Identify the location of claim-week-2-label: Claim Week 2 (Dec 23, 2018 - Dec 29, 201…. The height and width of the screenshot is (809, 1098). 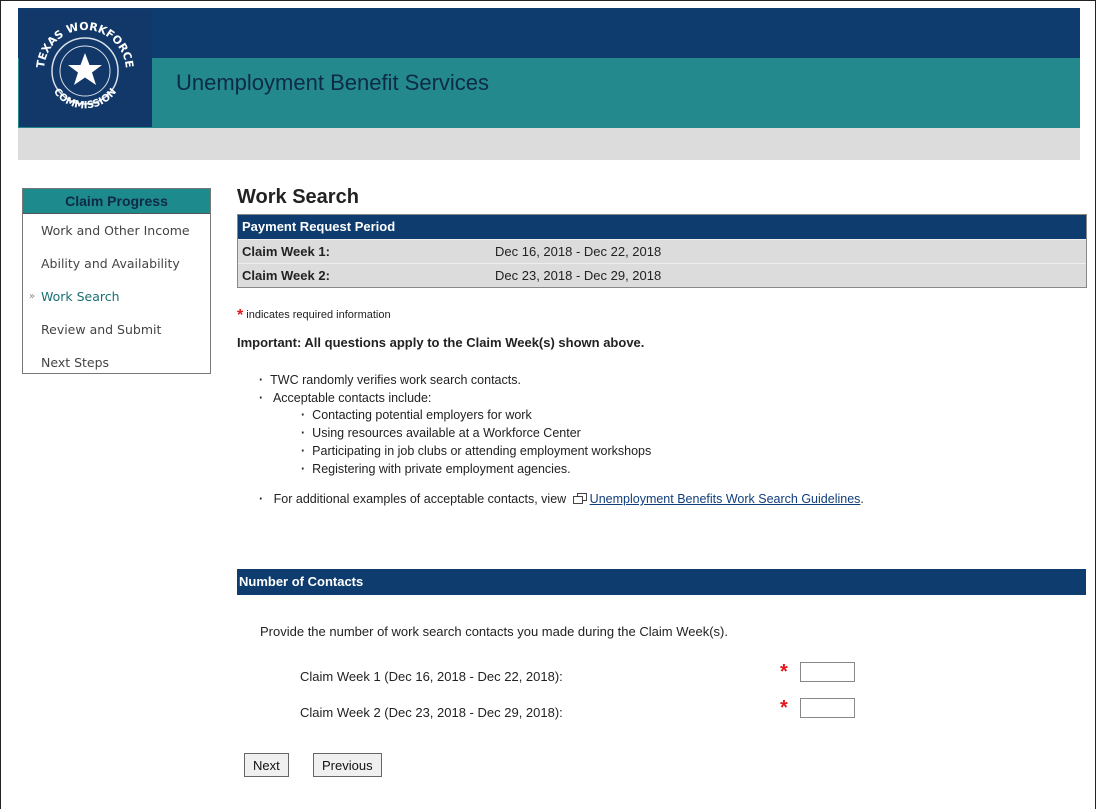
(431, 712).